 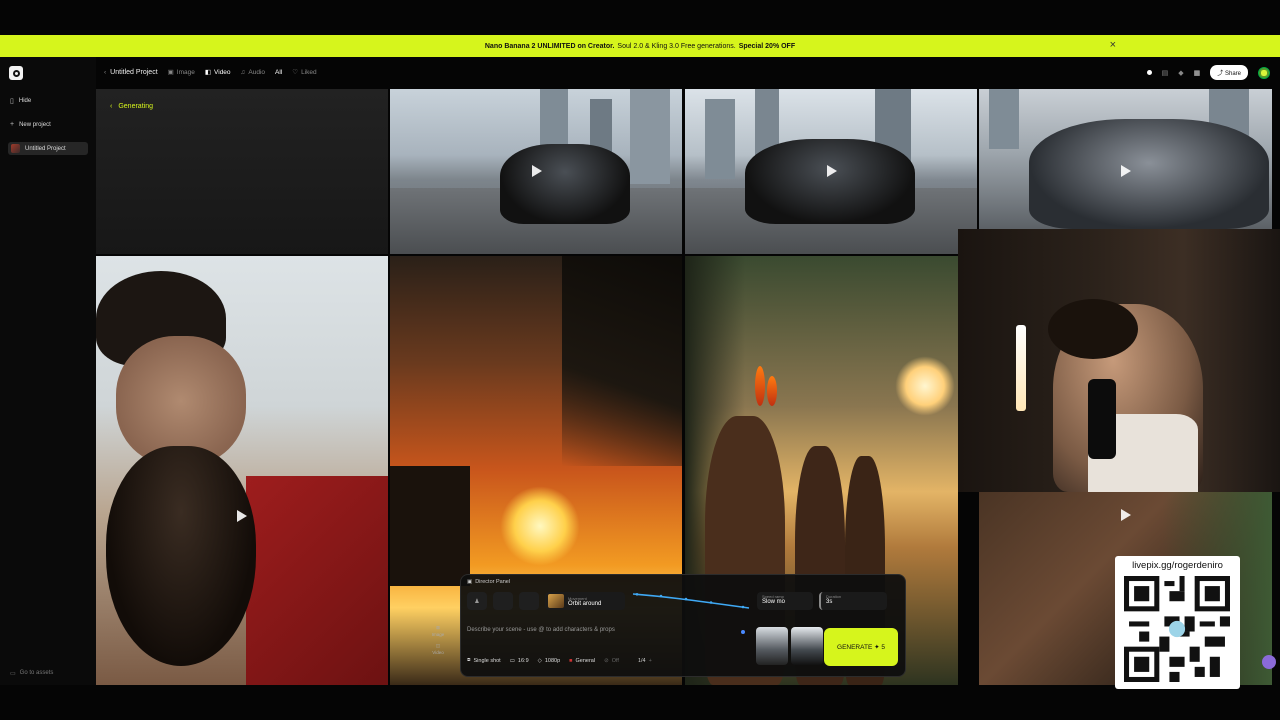 I want to click on count-stepper: 1/4 +, so click(x=645, y=661).